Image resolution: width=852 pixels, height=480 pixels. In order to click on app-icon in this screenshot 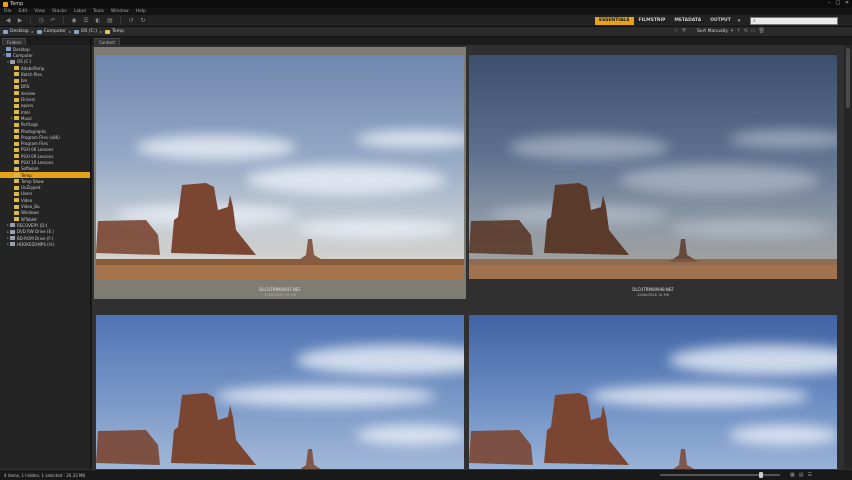, I will do `click(5, 4)`.